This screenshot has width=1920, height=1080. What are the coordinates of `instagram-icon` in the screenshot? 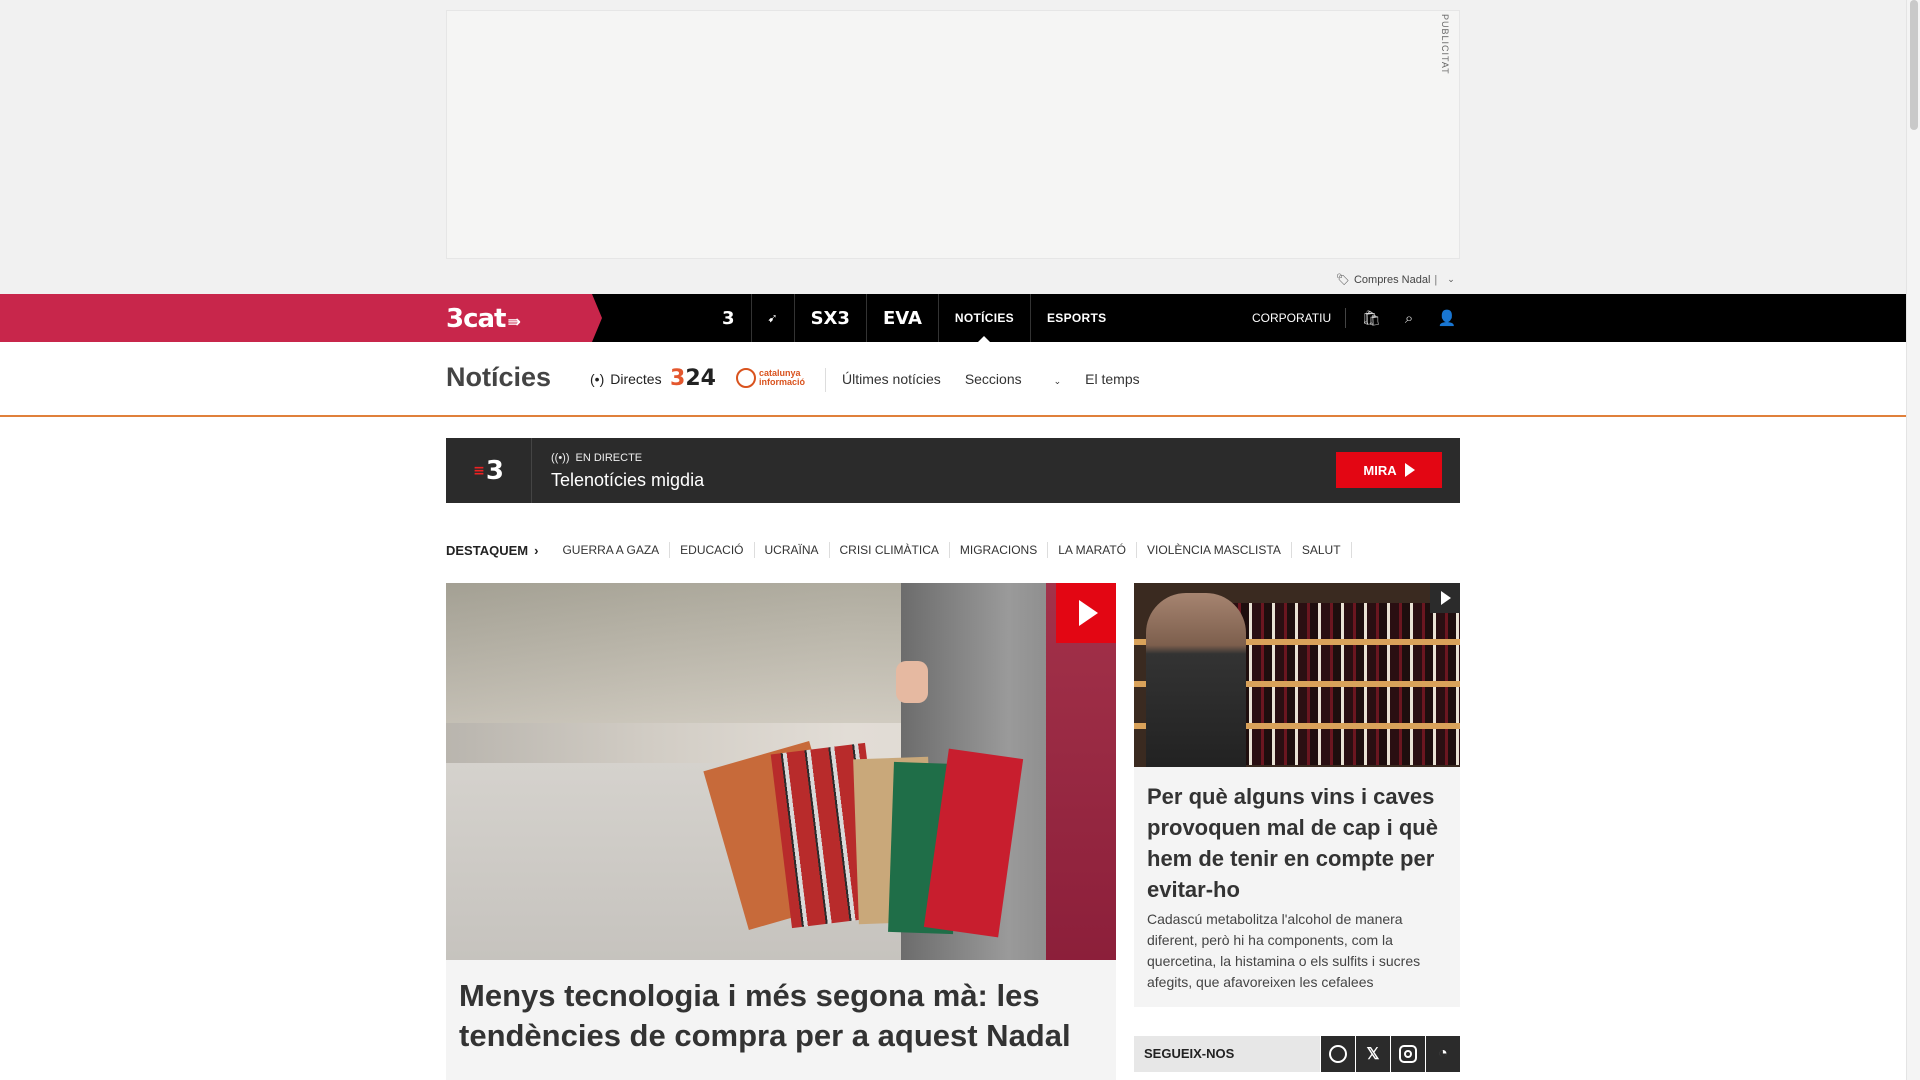 It's located at (1408, 1054).